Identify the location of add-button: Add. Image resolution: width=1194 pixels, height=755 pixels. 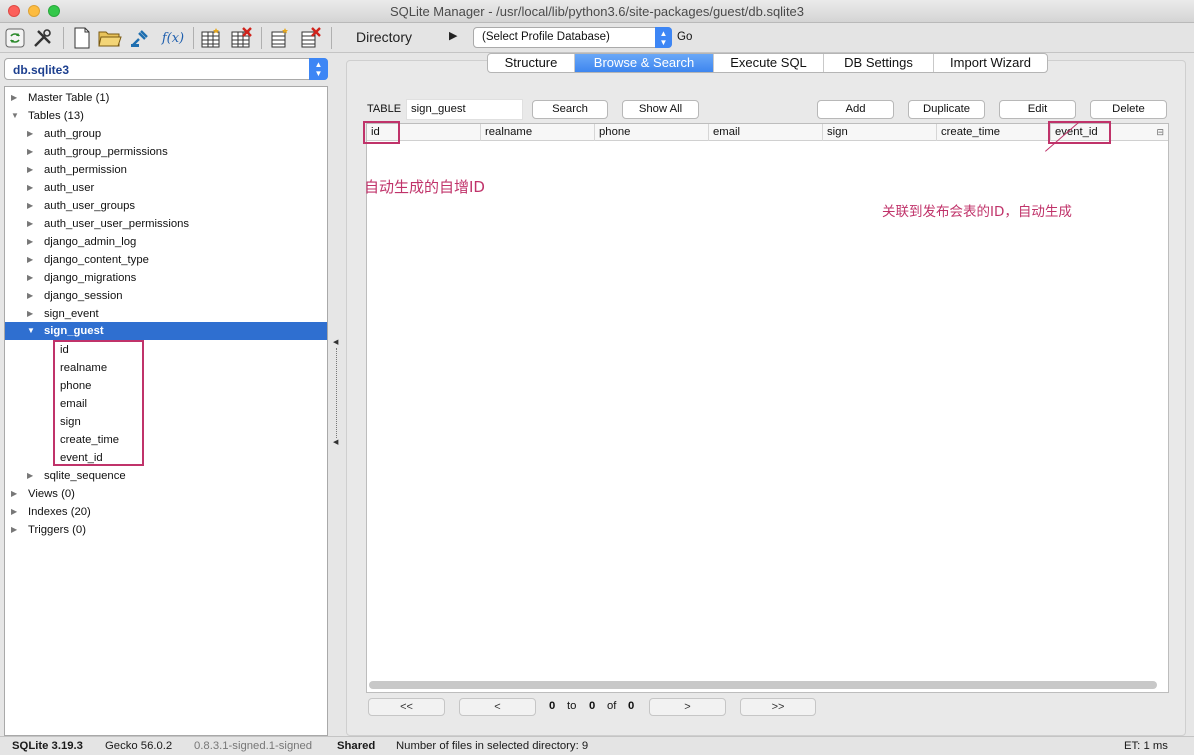
(855, 109).